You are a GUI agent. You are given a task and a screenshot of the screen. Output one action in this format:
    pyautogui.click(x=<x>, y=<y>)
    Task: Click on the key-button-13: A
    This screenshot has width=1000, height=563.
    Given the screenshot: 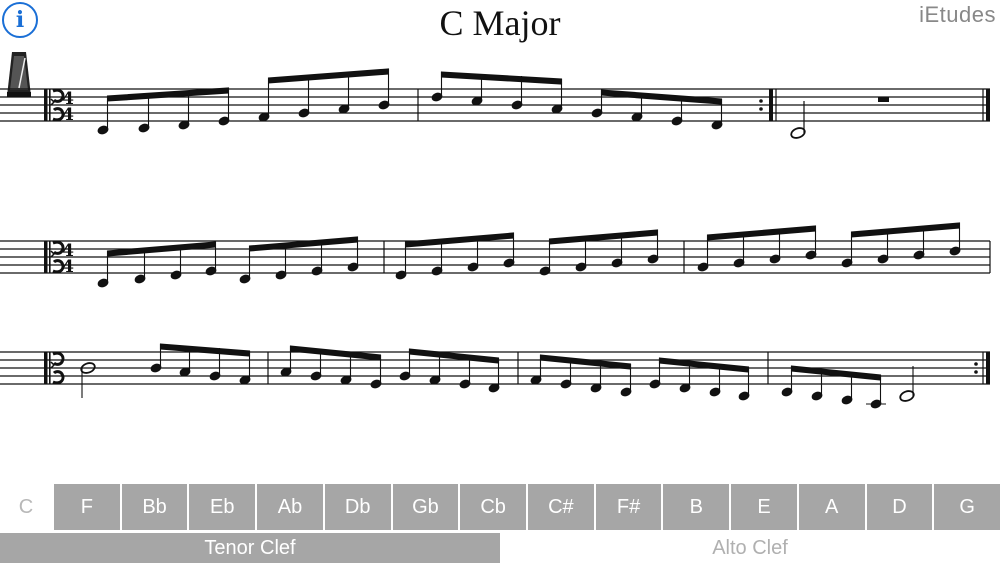 What is the action you would take?
    pyautogui.click(x=831, y=507)
    